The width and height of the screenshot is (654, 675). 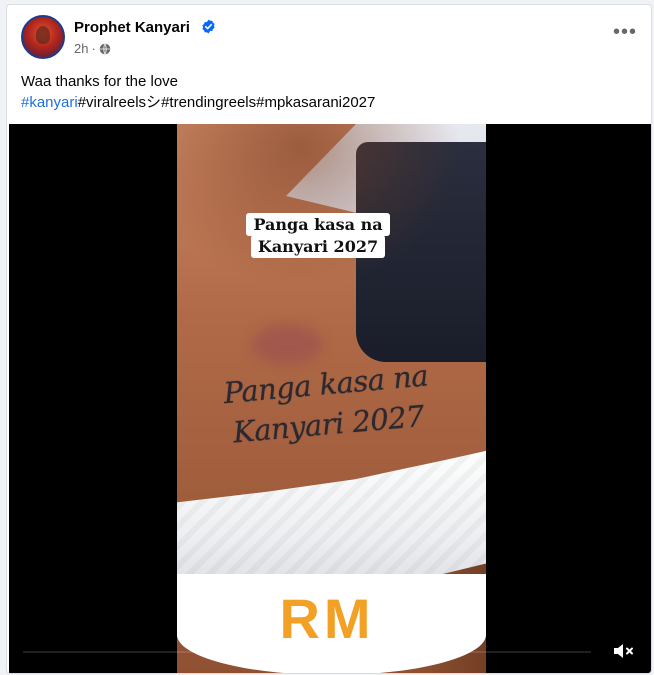 What do you see at coordinates (287, 344) in the screenshot?
I see `skin-mark` at bounding box center [287, 344].